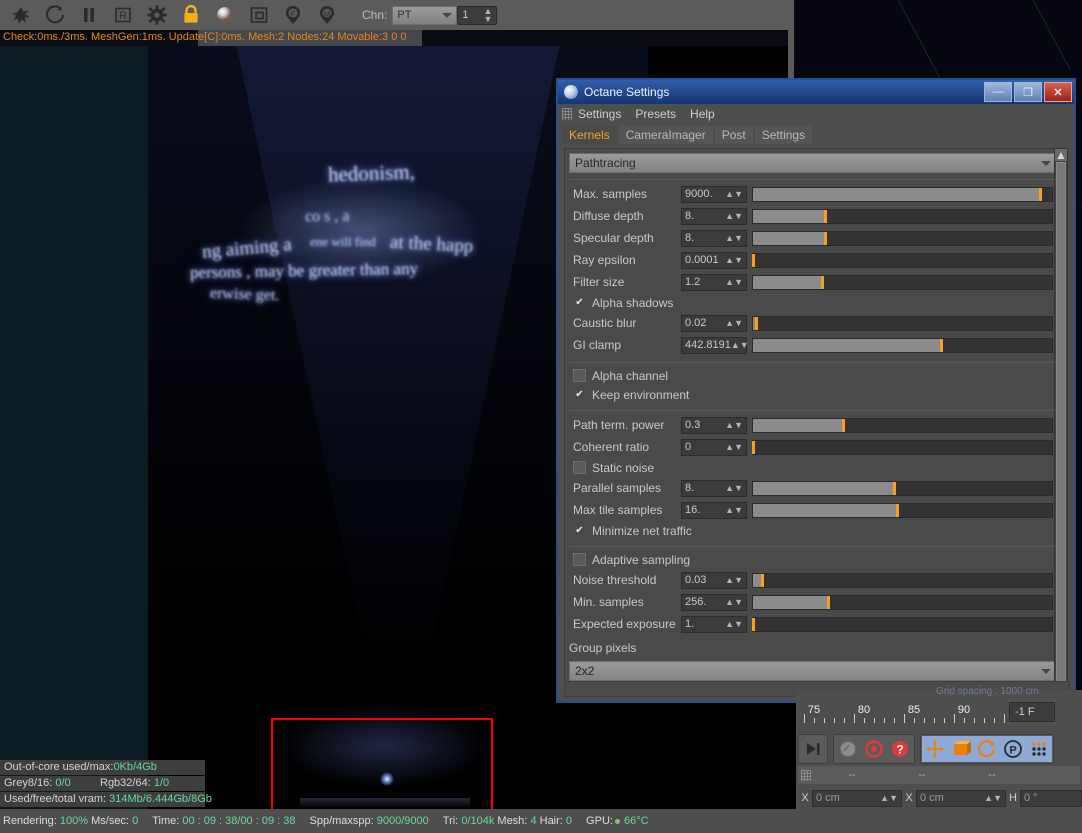 The height and width of the screenshot is (833, 1082). What do you see at coordinates (157, 15) in the screenshot?
I see `settings-gear-icon` at bounding box center [157, 15].